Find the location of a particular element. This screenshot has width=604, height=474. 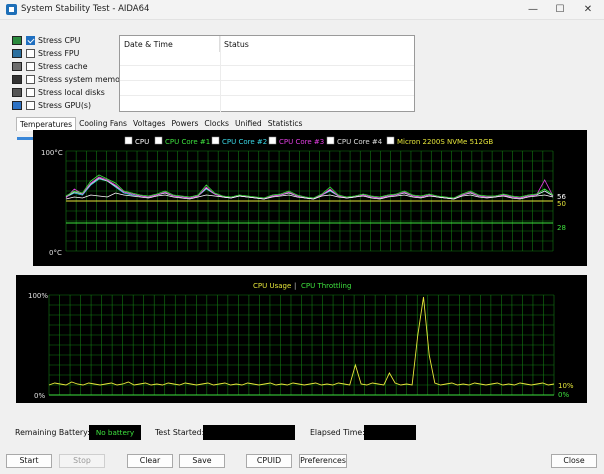

elapsed-time-value is located at coordinates (390, 432).